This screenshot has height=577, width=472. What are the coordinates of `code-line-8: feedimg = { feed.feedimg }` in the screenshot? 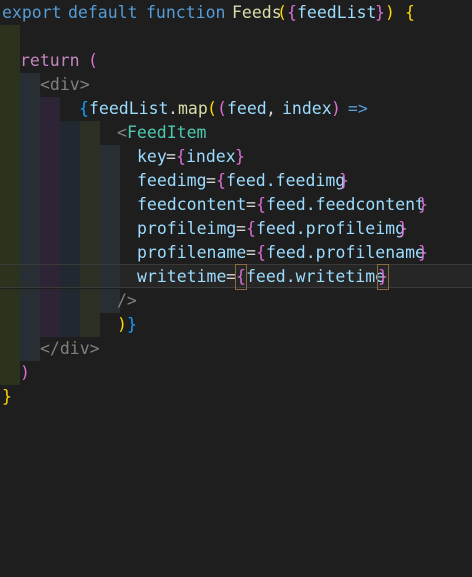 It's located at (236, 181).